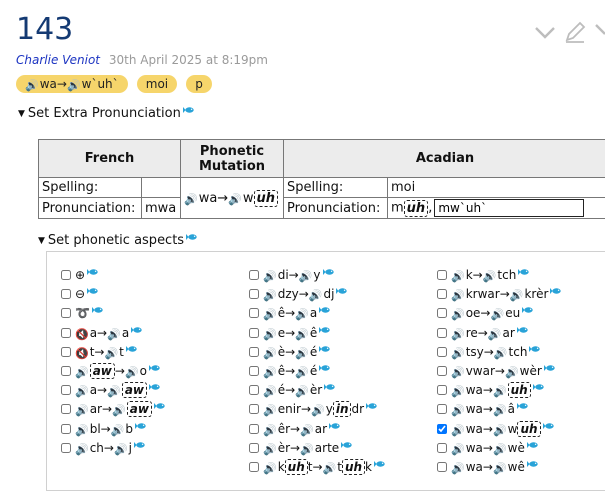  I want to click on aspect-item: 🔊 aw →🔊o, so click(113, 371).